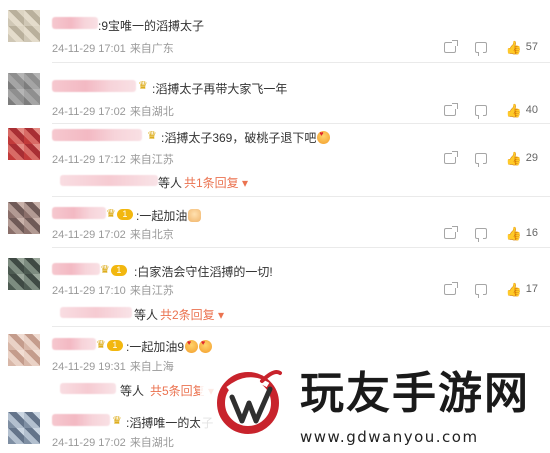 The width and height of the screenshot is (550, 453). What do you see at coordinates (415, 393) in the screenshot?
I see `watermark-title: 玩友手游网` at bounding box center [415, 393].